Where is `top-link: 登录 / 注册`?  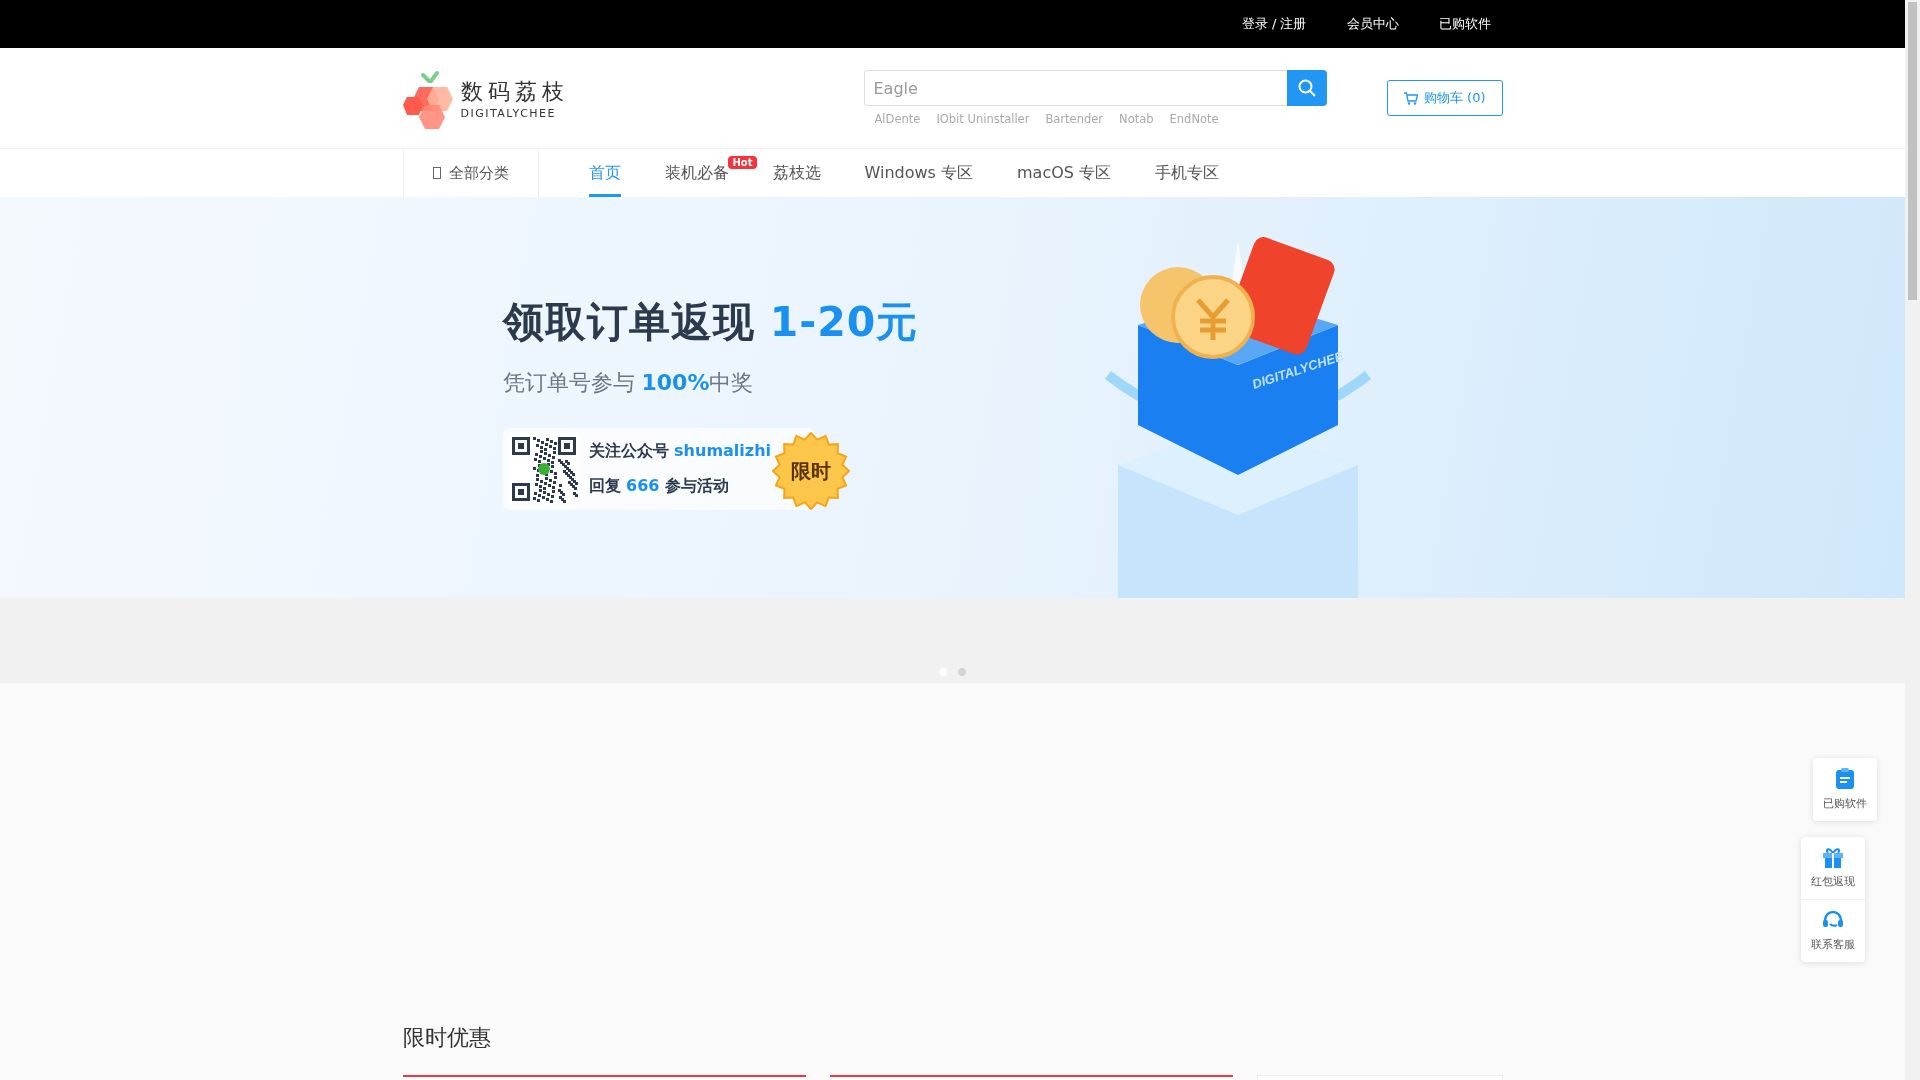
top-link: 登录 / 注册 is located at coordinates (1274, 24).